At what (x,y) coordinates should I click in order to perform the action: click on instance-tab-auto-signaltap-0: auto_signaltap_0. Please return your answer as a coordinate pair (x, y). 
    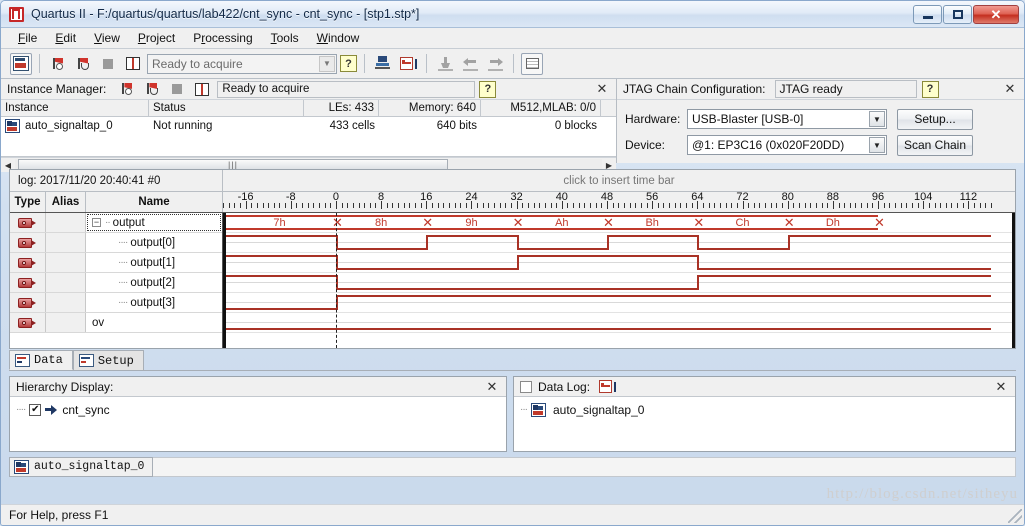
    Looking at the image, I should click on (81, 466).